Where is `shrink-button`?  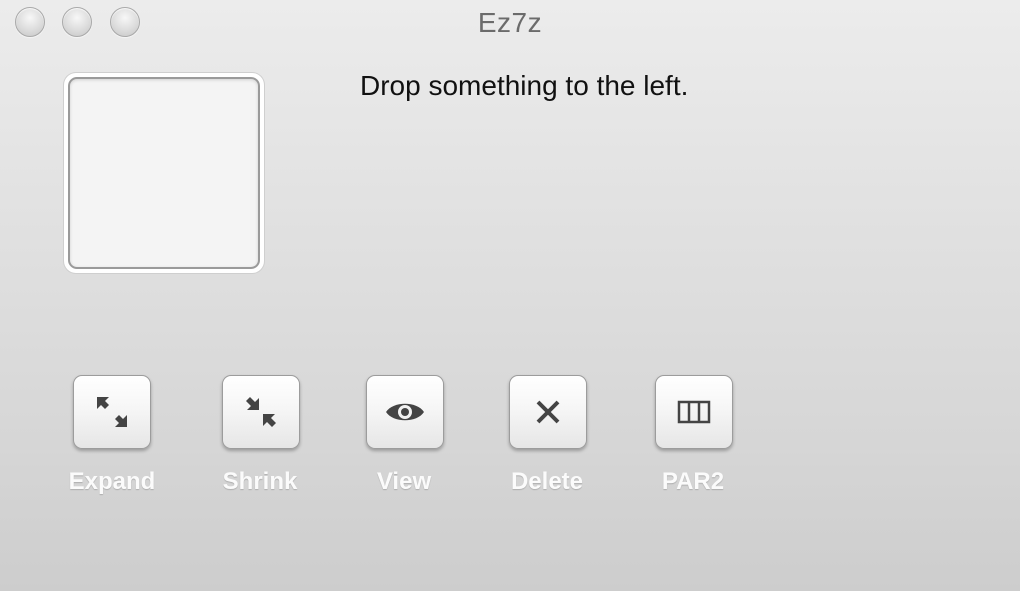 shrink-button is located at coordinates (261, 412).